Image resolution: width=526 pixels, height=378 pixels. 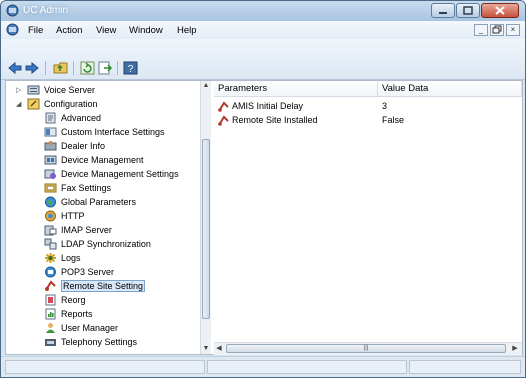 What do you see at coordinates (368, 120) in the screenshot?
I see `list-row-remote-site-installed: Remote Site Installed False` at bounding box center [368, 120].